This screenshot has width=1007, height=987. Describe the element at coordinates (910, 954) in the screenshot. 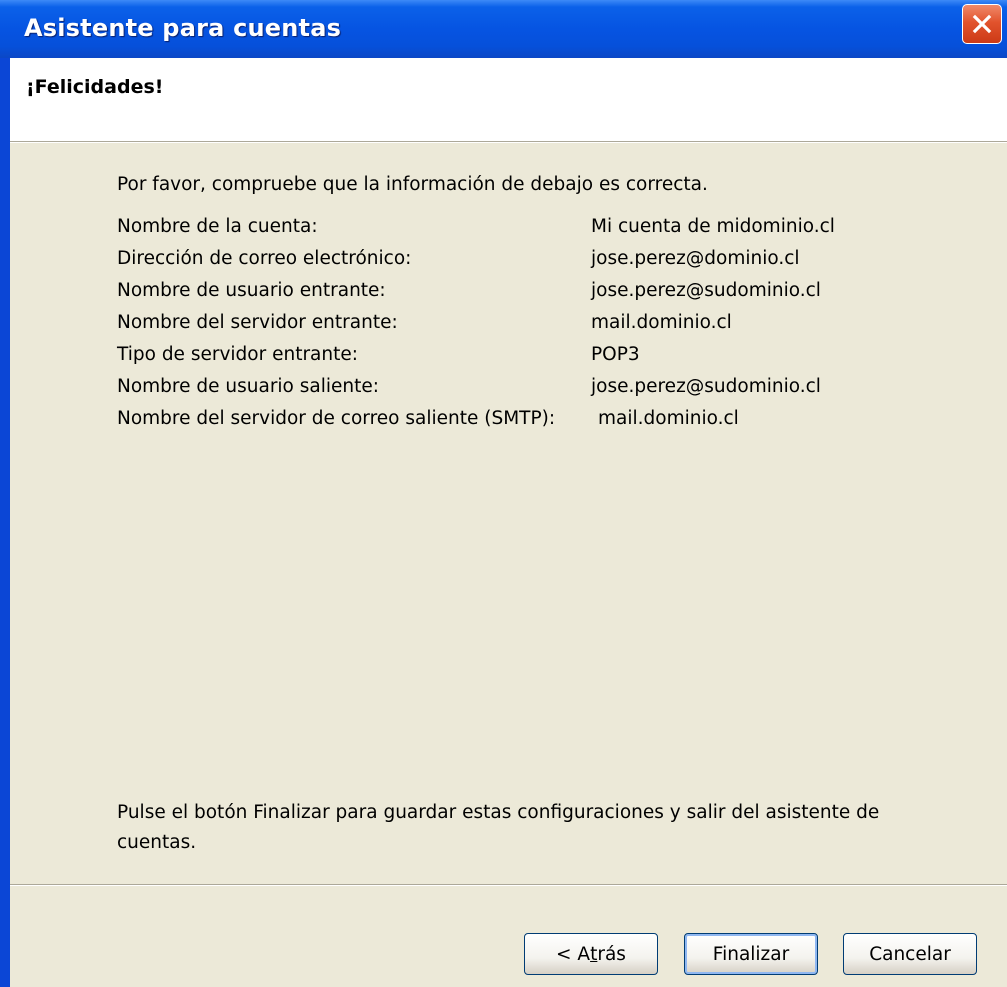

I see `cancel-button: Cancelar` at that location.